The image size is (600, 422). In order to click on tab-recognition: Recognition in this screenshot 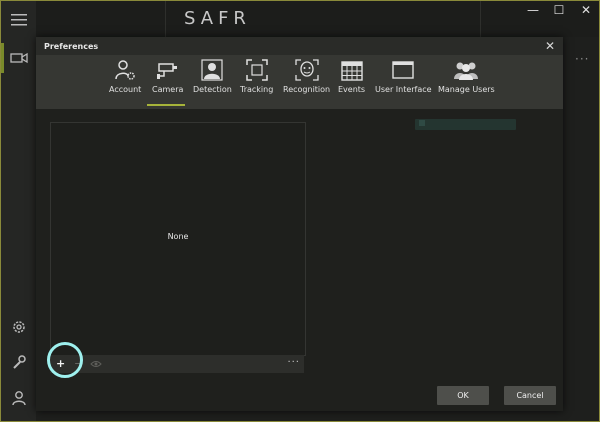, I will do `click(306, 81)`.